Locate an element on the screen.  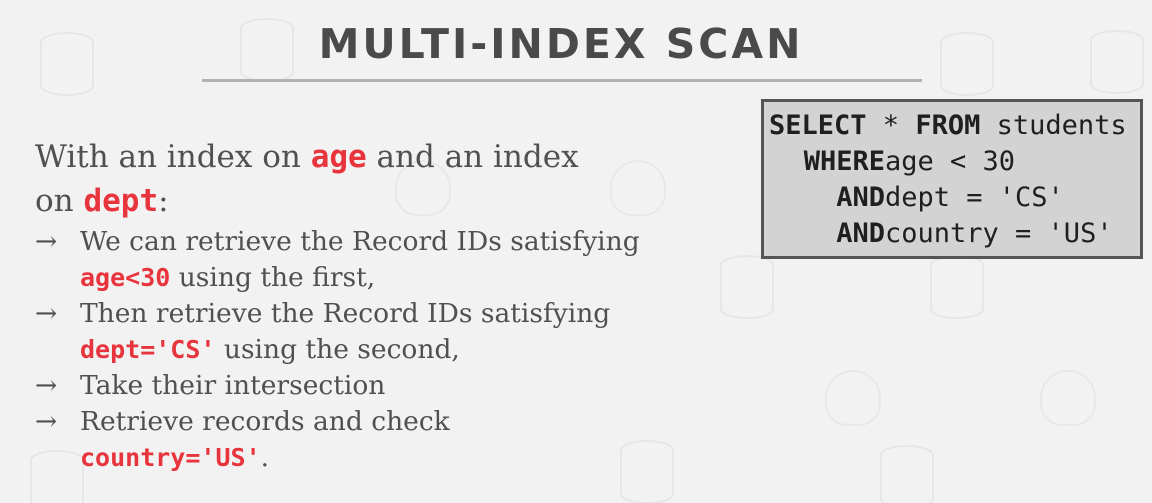
sql-line: AND country = 'US' is located at coordinates (952, 234).